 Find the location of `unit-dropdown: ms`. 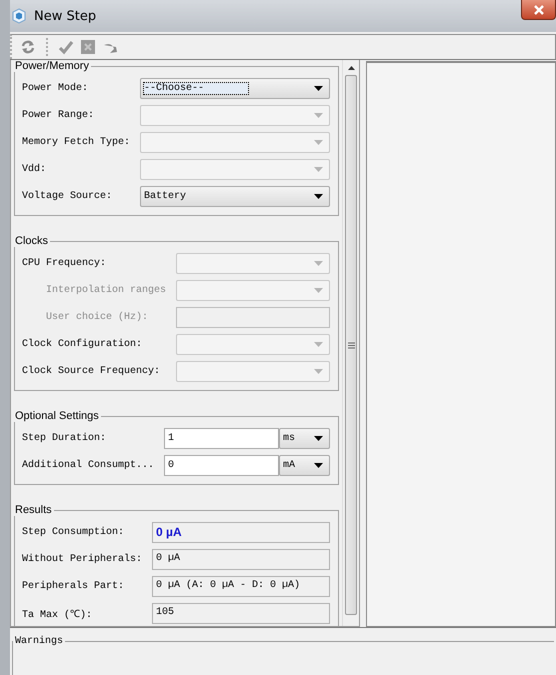

unit-dropdown: ms is located at coordinates (304, 438).